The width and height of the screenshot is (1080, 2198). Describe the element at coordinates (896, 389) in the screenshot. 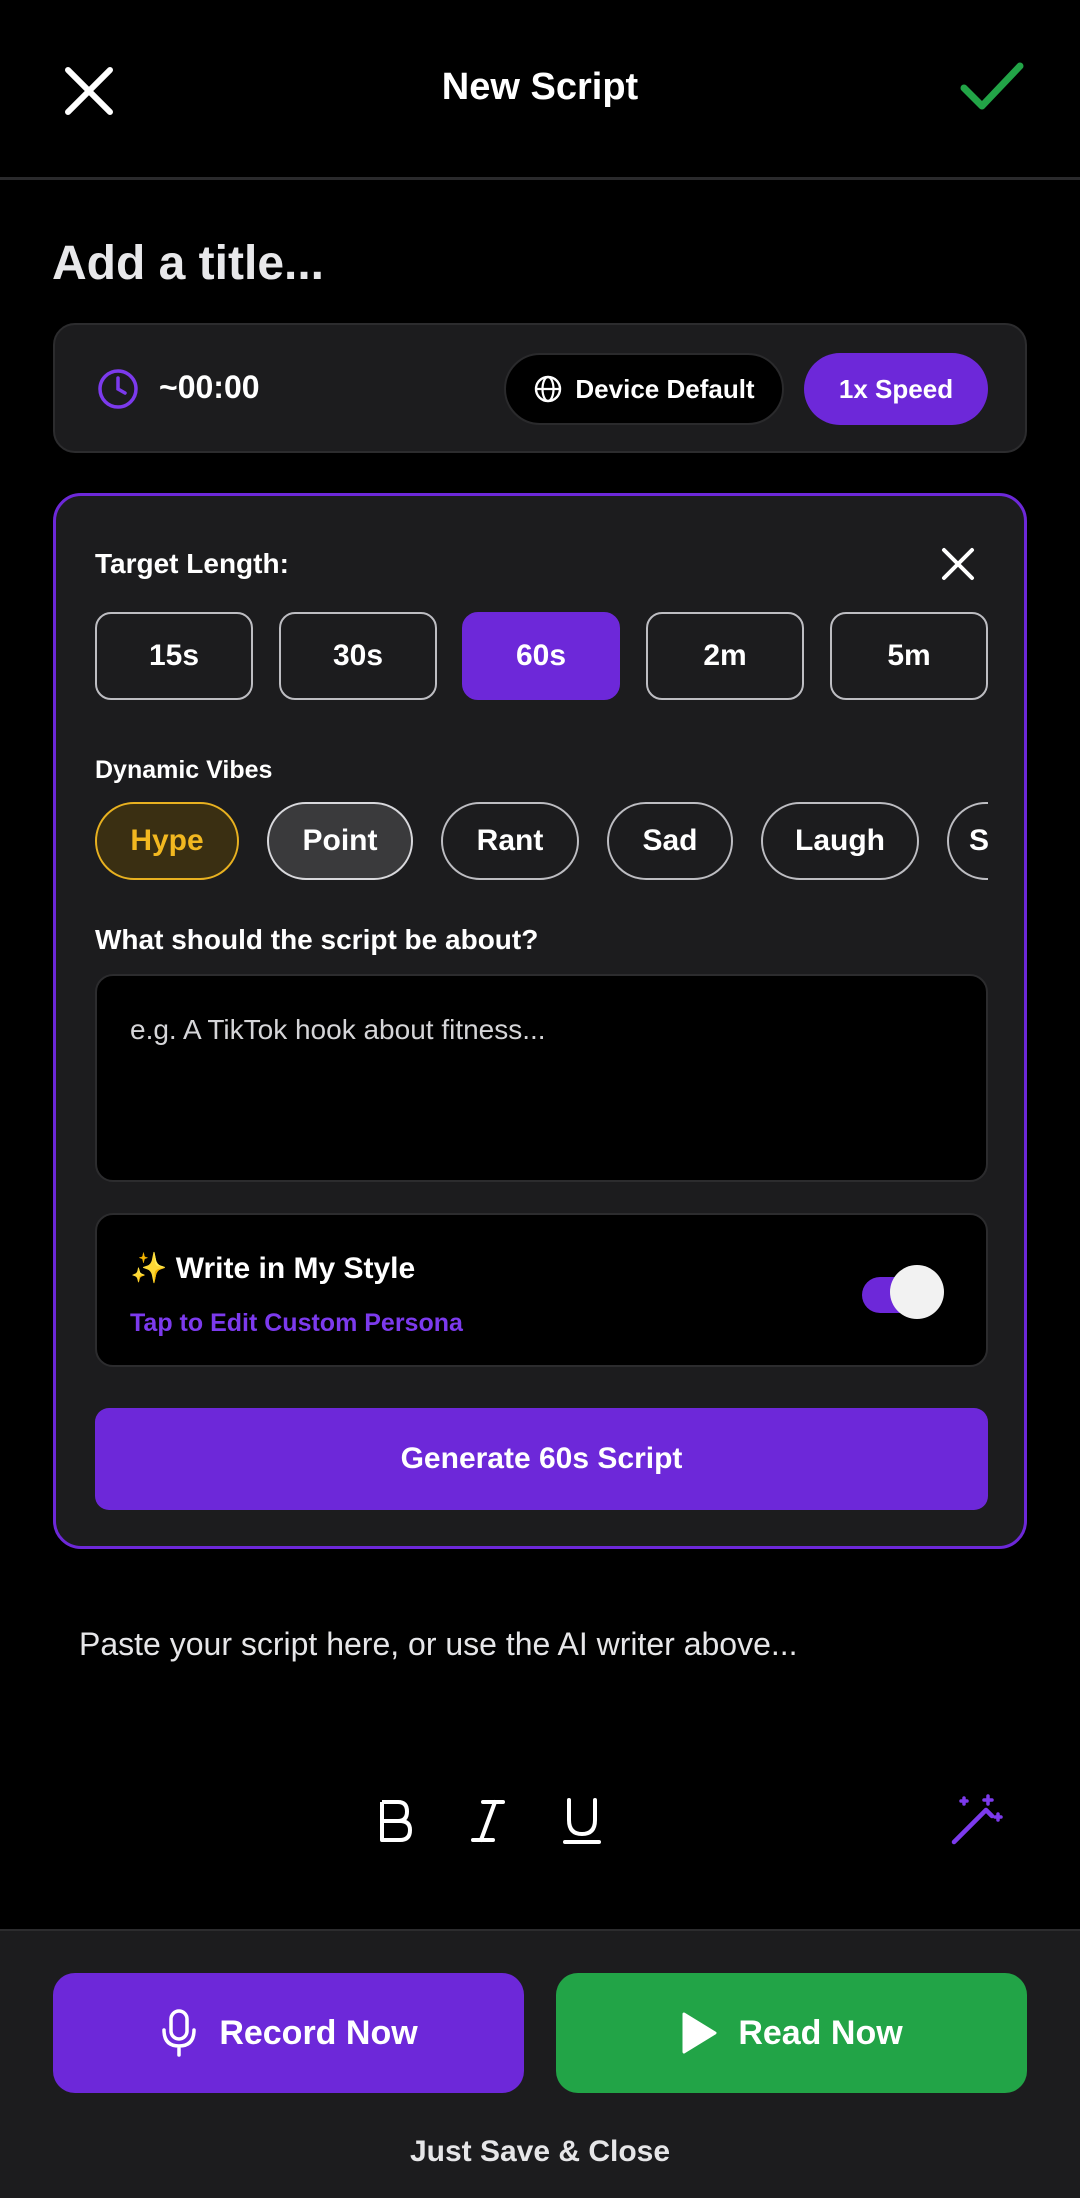

I see `speed-button: 1x Speed` at that location.